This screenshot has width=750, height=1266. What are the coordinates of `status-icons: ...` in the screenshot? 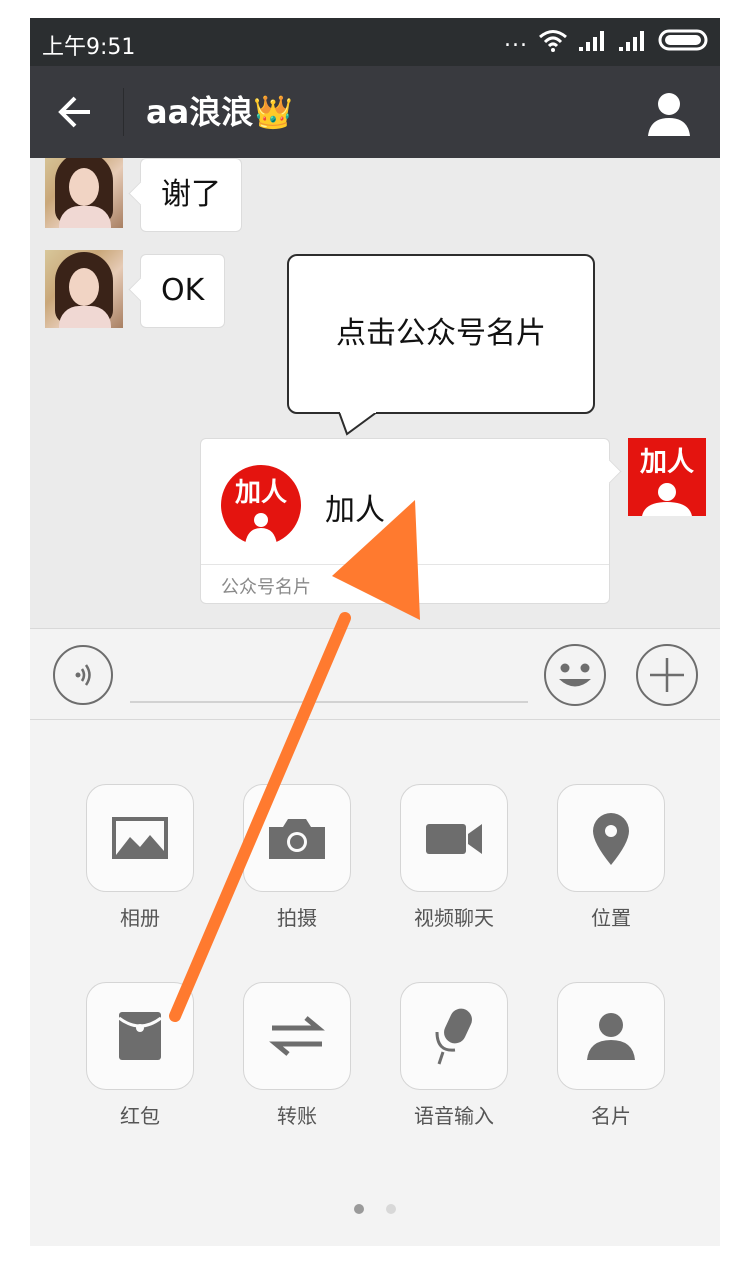 It's located at (607, 40).